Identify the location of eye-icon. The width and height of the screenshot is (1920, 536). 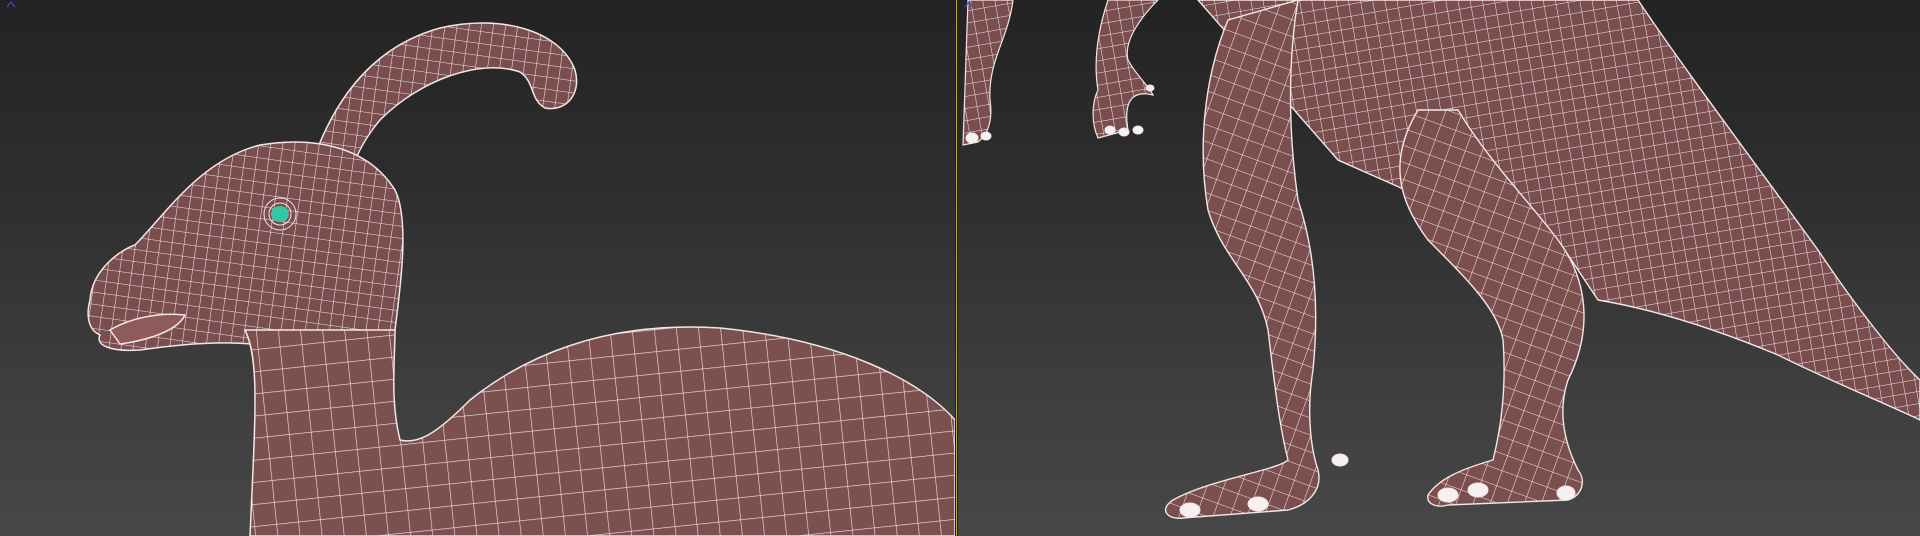
(280, 214).